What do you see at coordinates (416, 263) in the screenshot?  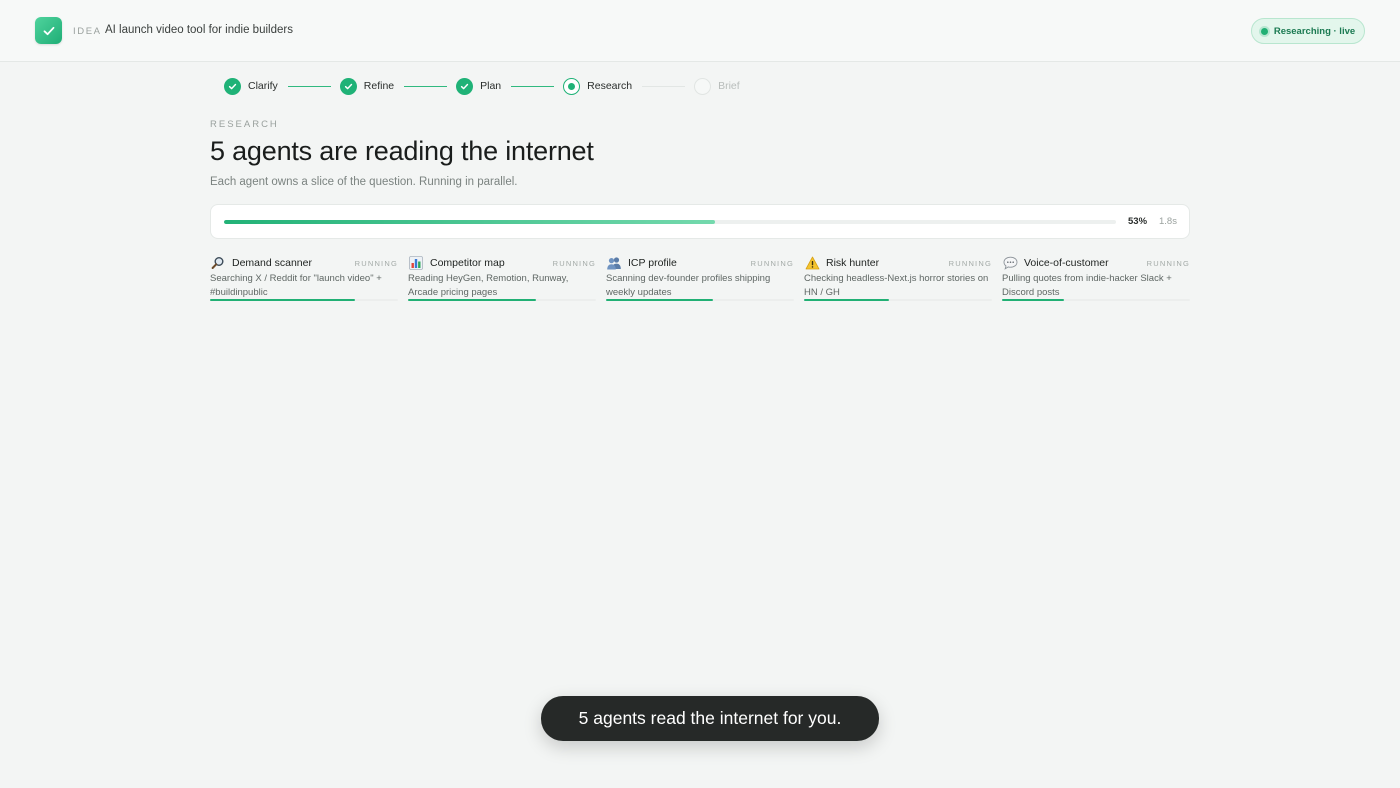 I see `bar-chart-icon` at bounding box center [416, 263].